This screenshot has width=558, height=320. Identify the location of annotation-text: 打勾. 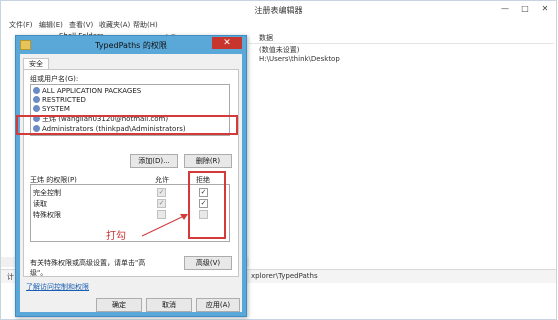
(116, 236).